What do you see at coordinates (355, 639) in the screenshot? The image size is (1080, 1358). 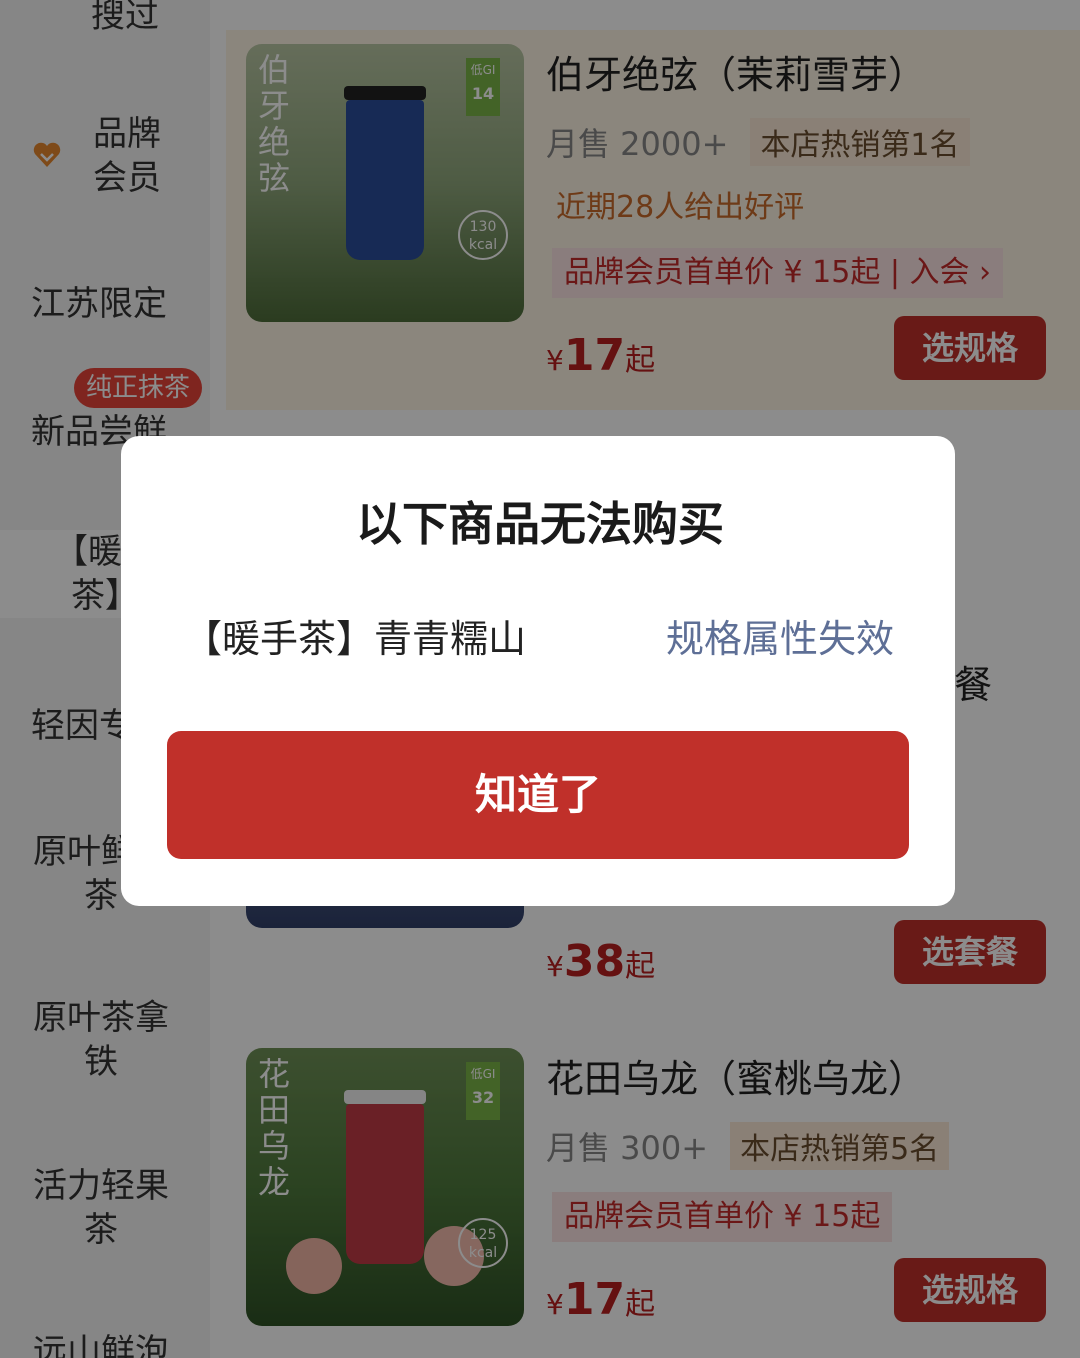 I see `unavailable-item-name: 【暖手茶】青青糯山` at bounding box center [355, 639].